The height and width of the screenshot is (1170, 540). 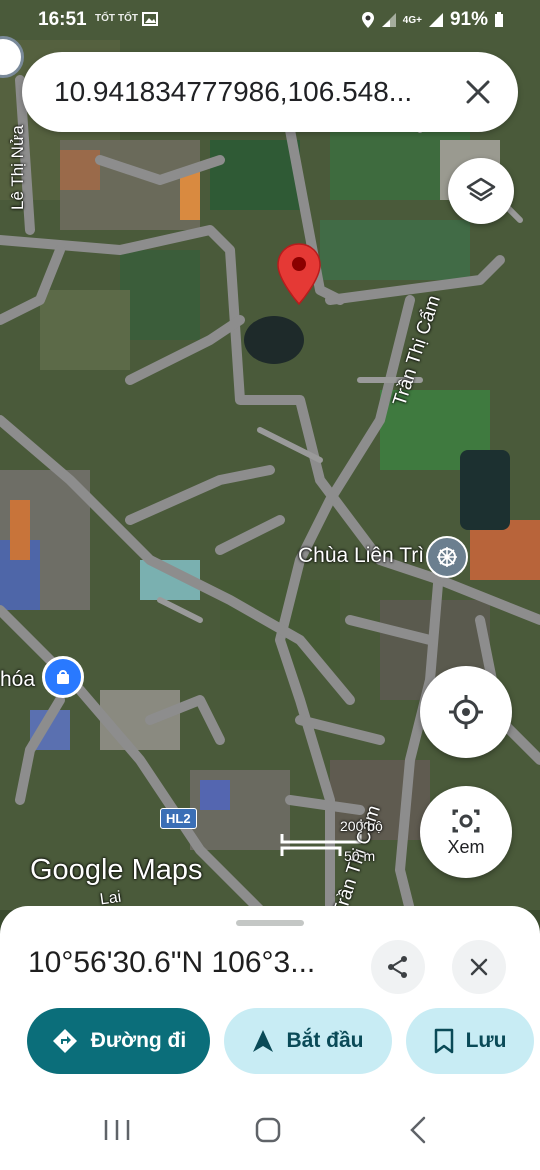 I want to click on directions-label: Đường đi, so click(x=138, y=1040).